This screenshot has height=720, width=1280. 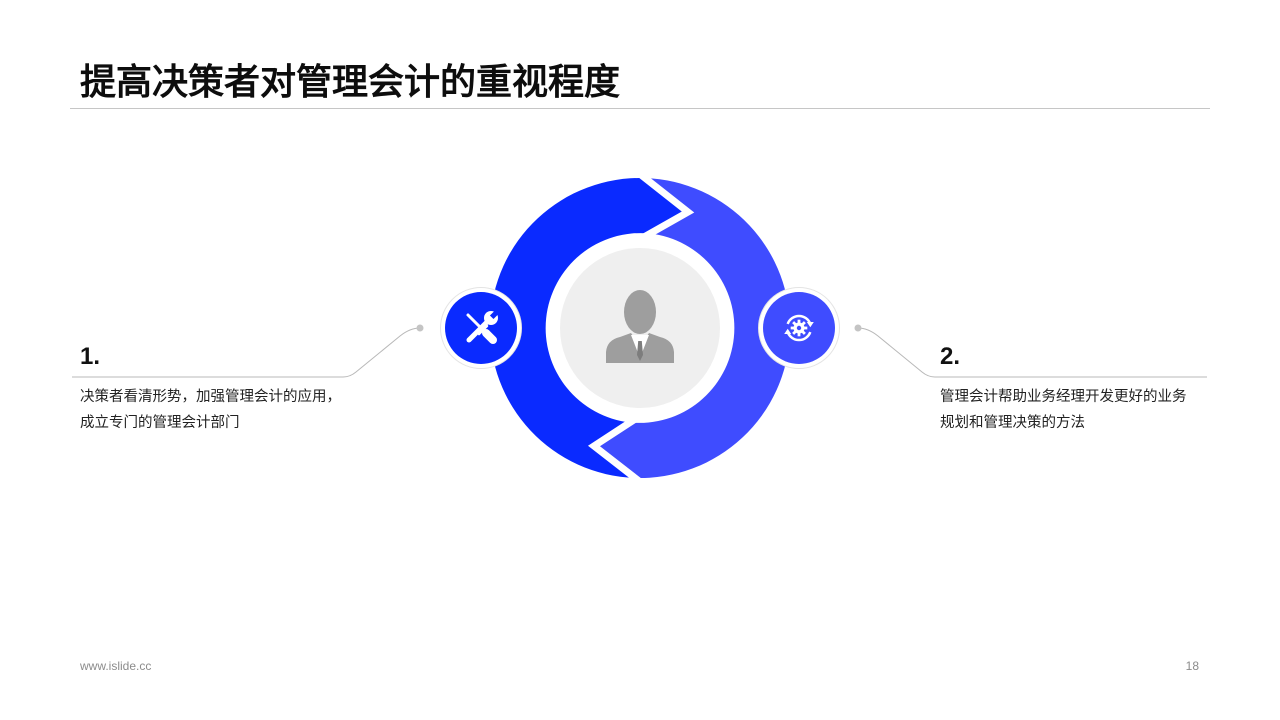 I want to click on page-number: 18, so click(x=1192, y=666).